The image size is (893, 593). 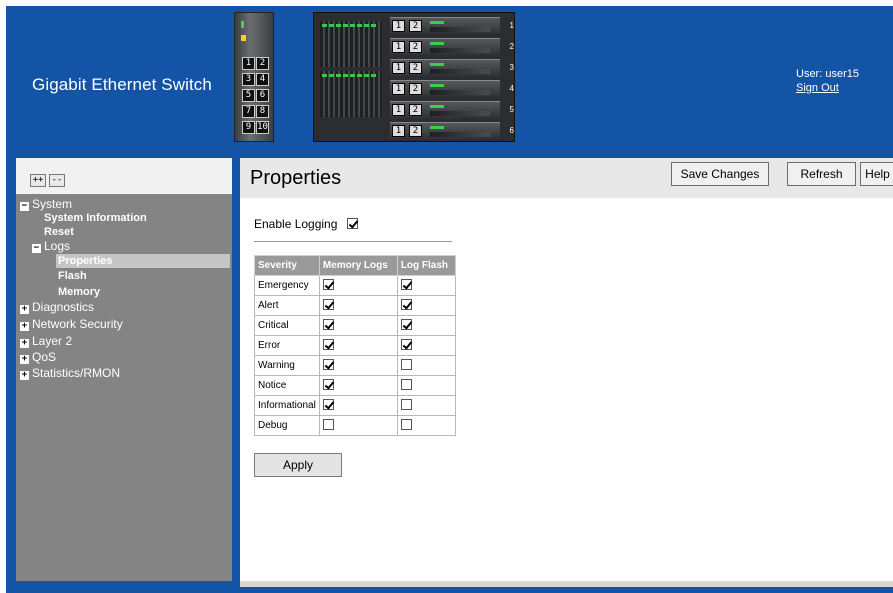 What do you see at coordinates (452, 67) in the screenshot?
I see `switch-unit: 1 2 3` at bounding box center [452, 67].